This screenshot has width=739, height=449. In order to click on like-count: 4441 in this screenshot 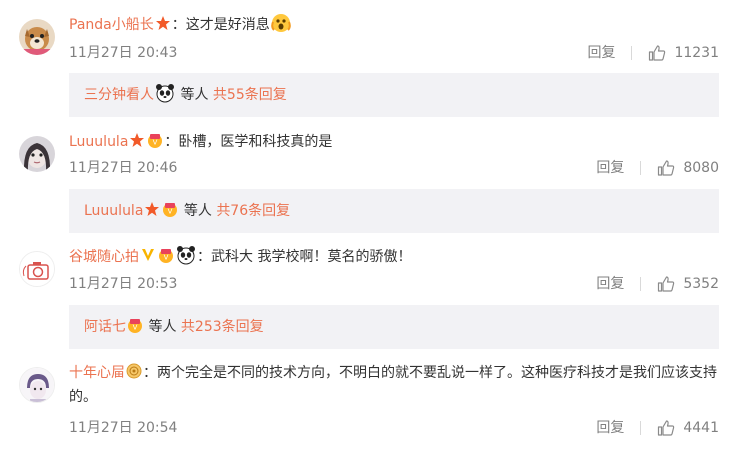, I will do `click(701, 428)`.